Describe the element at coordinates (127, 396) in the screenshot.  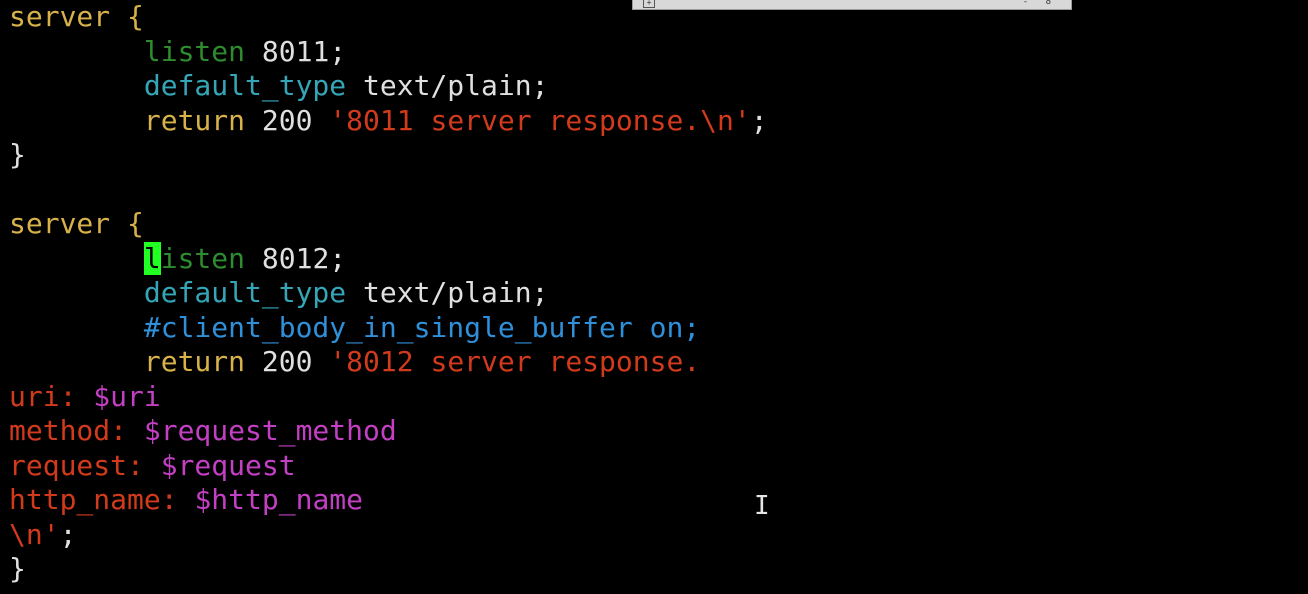
I see `code-token: $uri` at that location.